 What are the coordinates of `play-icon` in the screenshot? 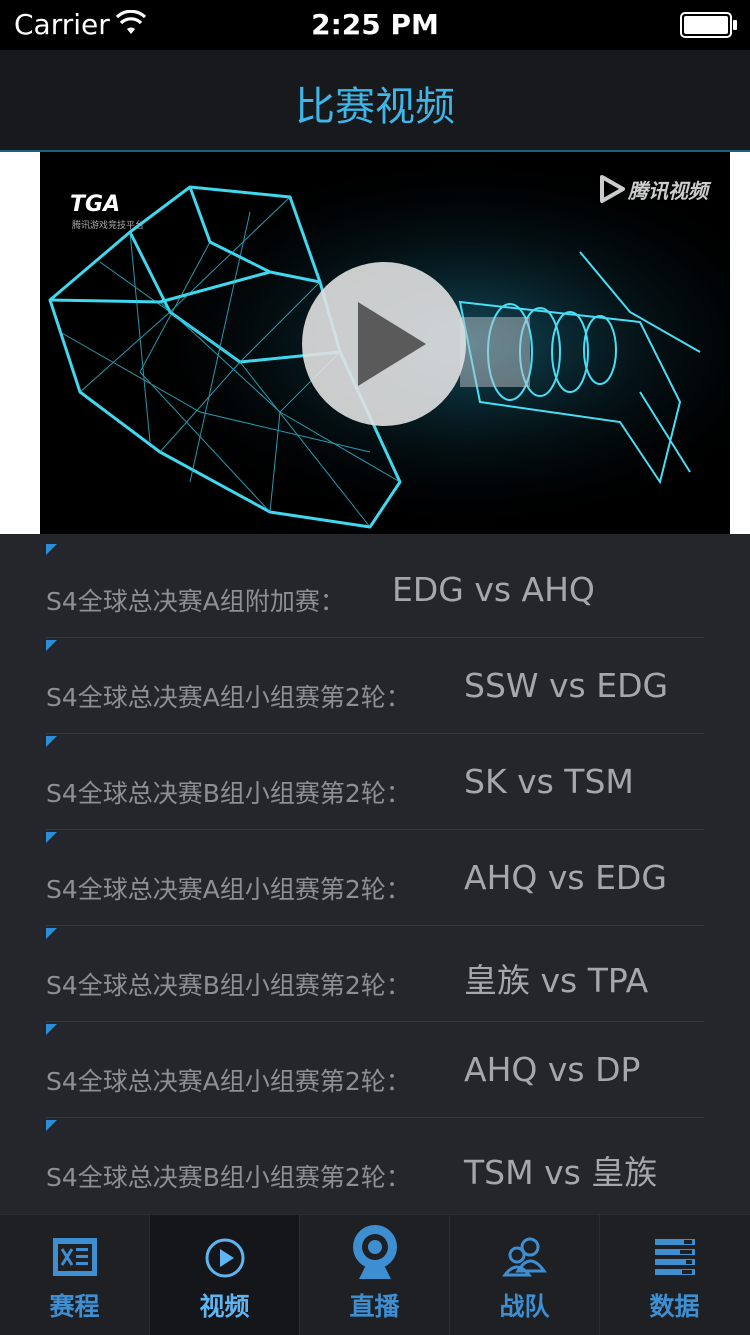 It's located at (392, 344).